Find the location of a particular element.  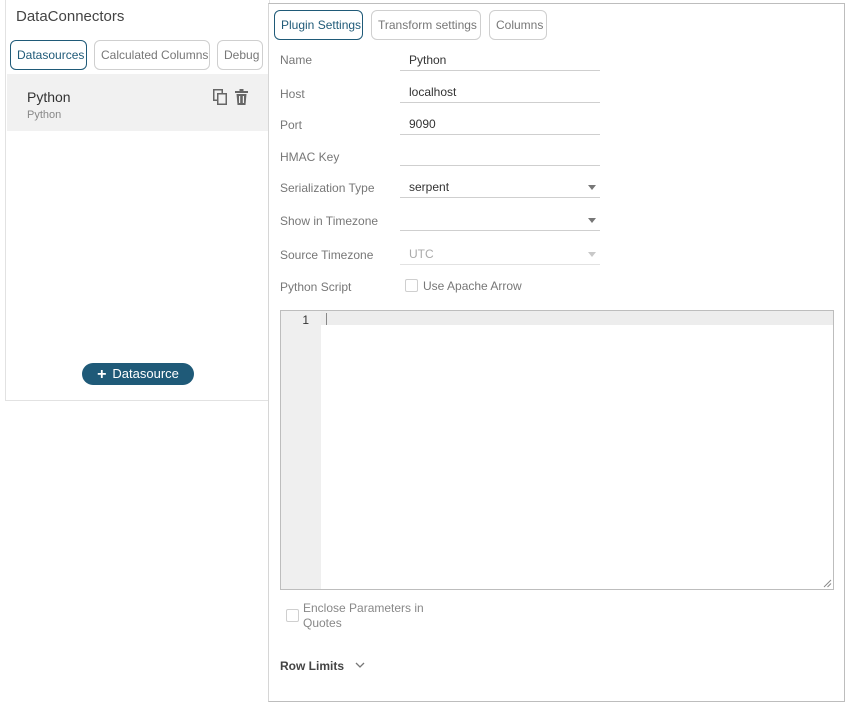

chevron-down-icon is located at coordinates (360, 665).